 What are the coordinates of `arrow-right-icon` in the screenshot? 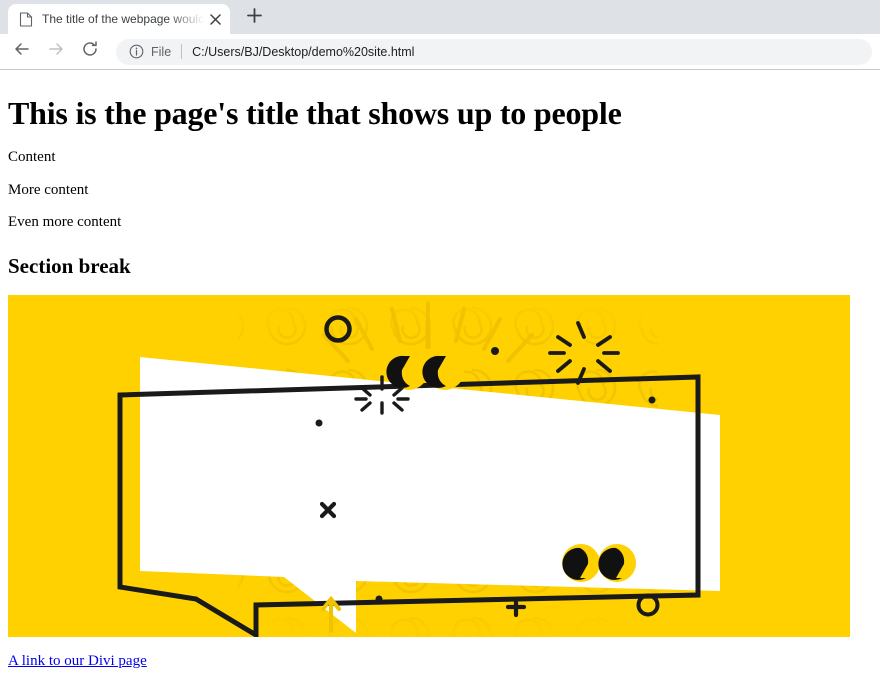 It's located at (56, 51).